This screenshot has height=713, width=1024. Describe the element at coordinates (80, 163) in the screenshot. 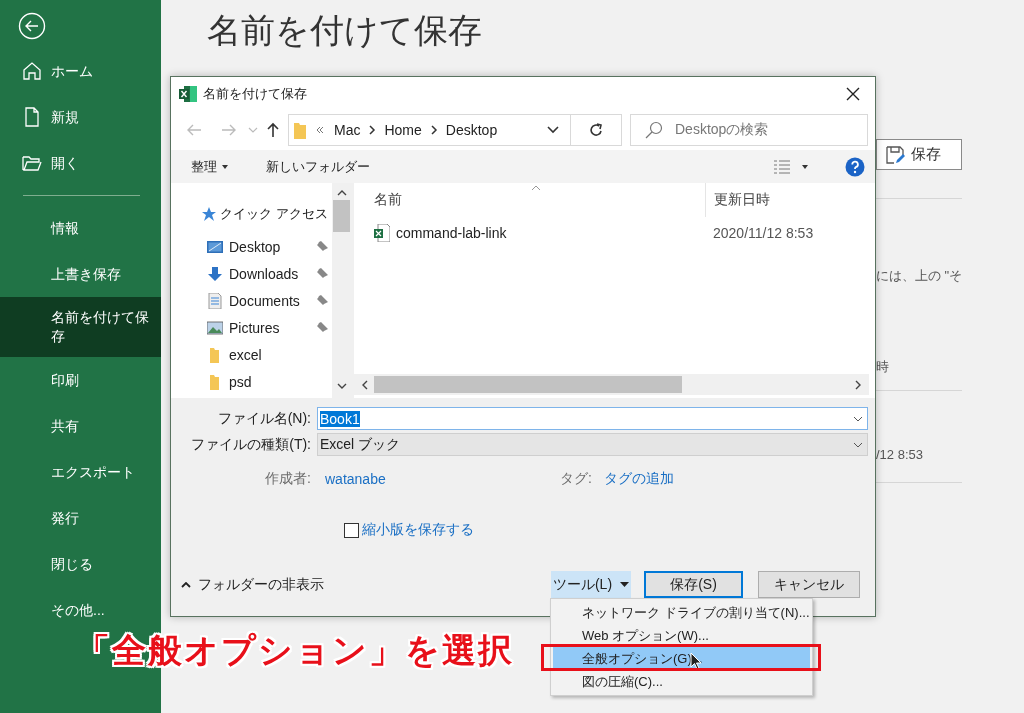

I see `sidebar-item: 開く` at that location.